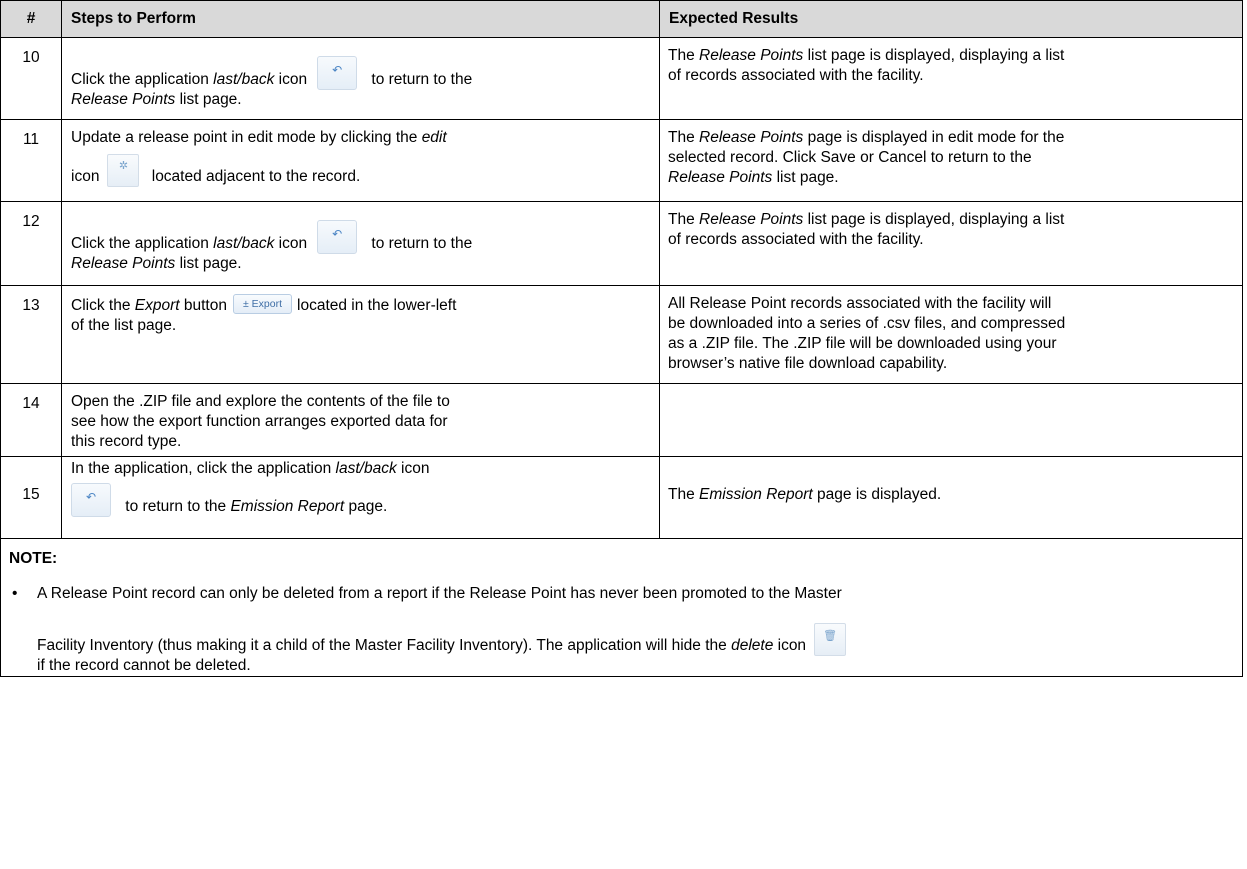 This screenshot has width=1247, height=869. What do you see at coordinates (31, 420) in the screenshot?
I see `step-number: 14` at bounding box center [31, 420].